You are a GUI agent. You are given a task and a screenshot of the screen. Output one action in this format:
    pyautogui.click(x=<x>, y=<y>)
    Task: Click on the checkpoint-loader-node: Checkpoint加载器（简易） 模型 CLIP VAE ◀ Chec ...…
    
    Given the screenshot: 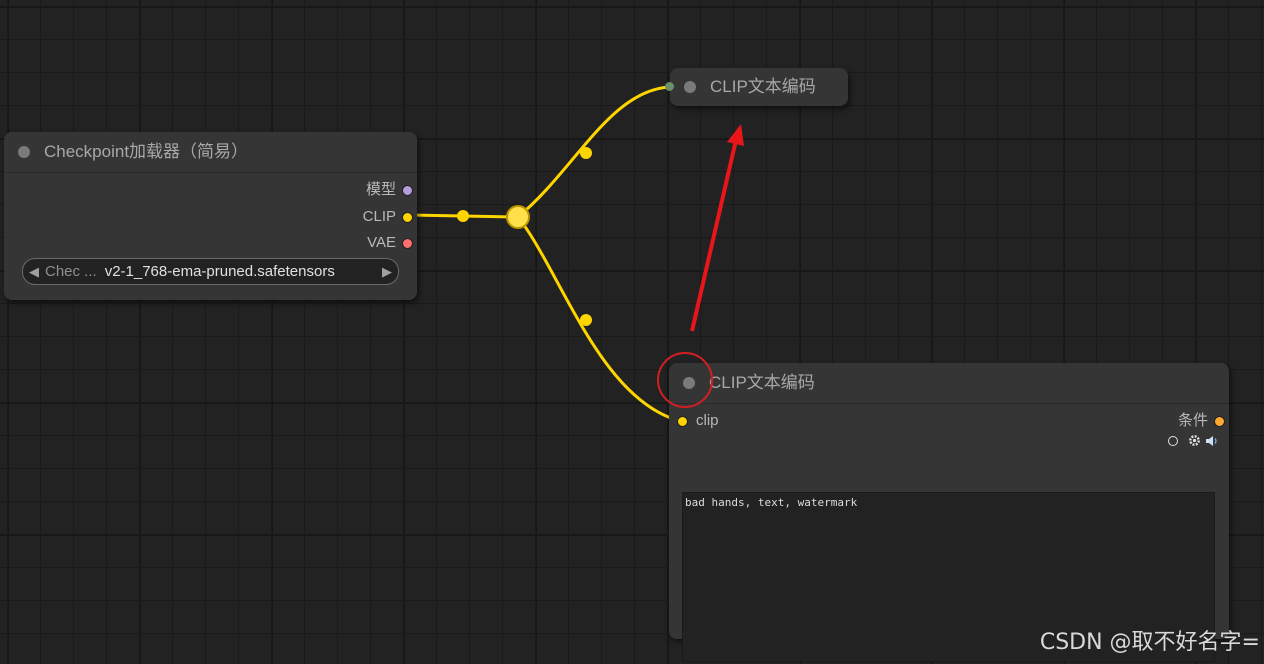 What is the action you would take?
    pyautogui.click(x=210, y=216)
    